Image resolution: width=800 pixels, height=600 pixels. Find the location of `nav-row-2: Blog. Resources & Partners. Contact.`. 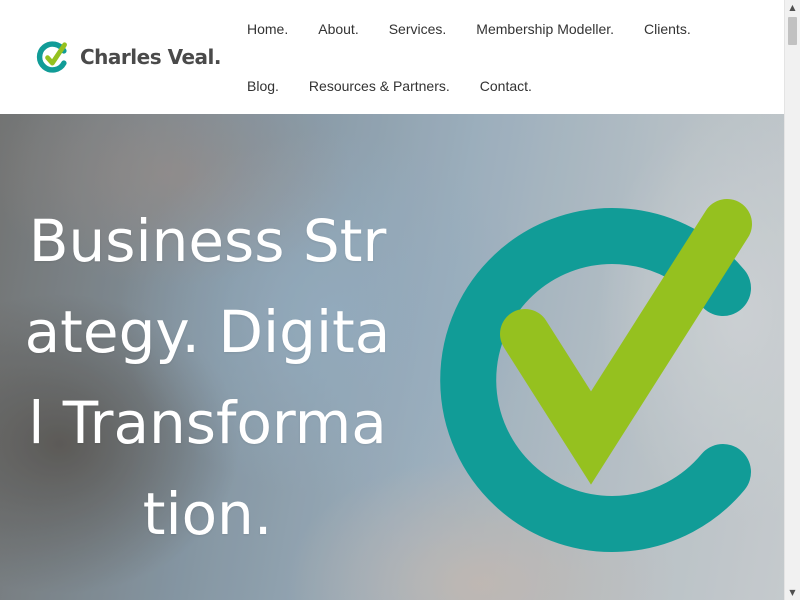

nav-row-2: Blog. Resources & Partners. Contact. is located at coordinates (502, 85).